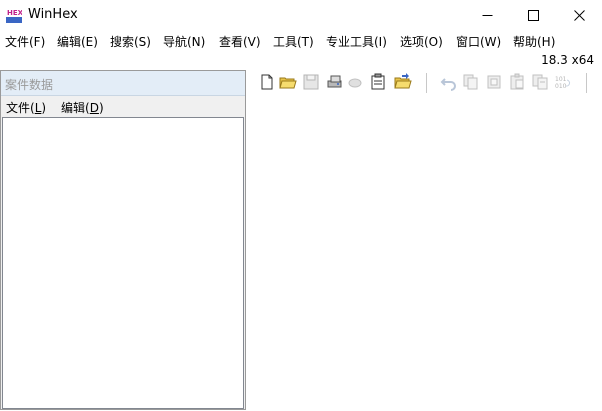  I want to click on maximize-icon, so click(533, 15).